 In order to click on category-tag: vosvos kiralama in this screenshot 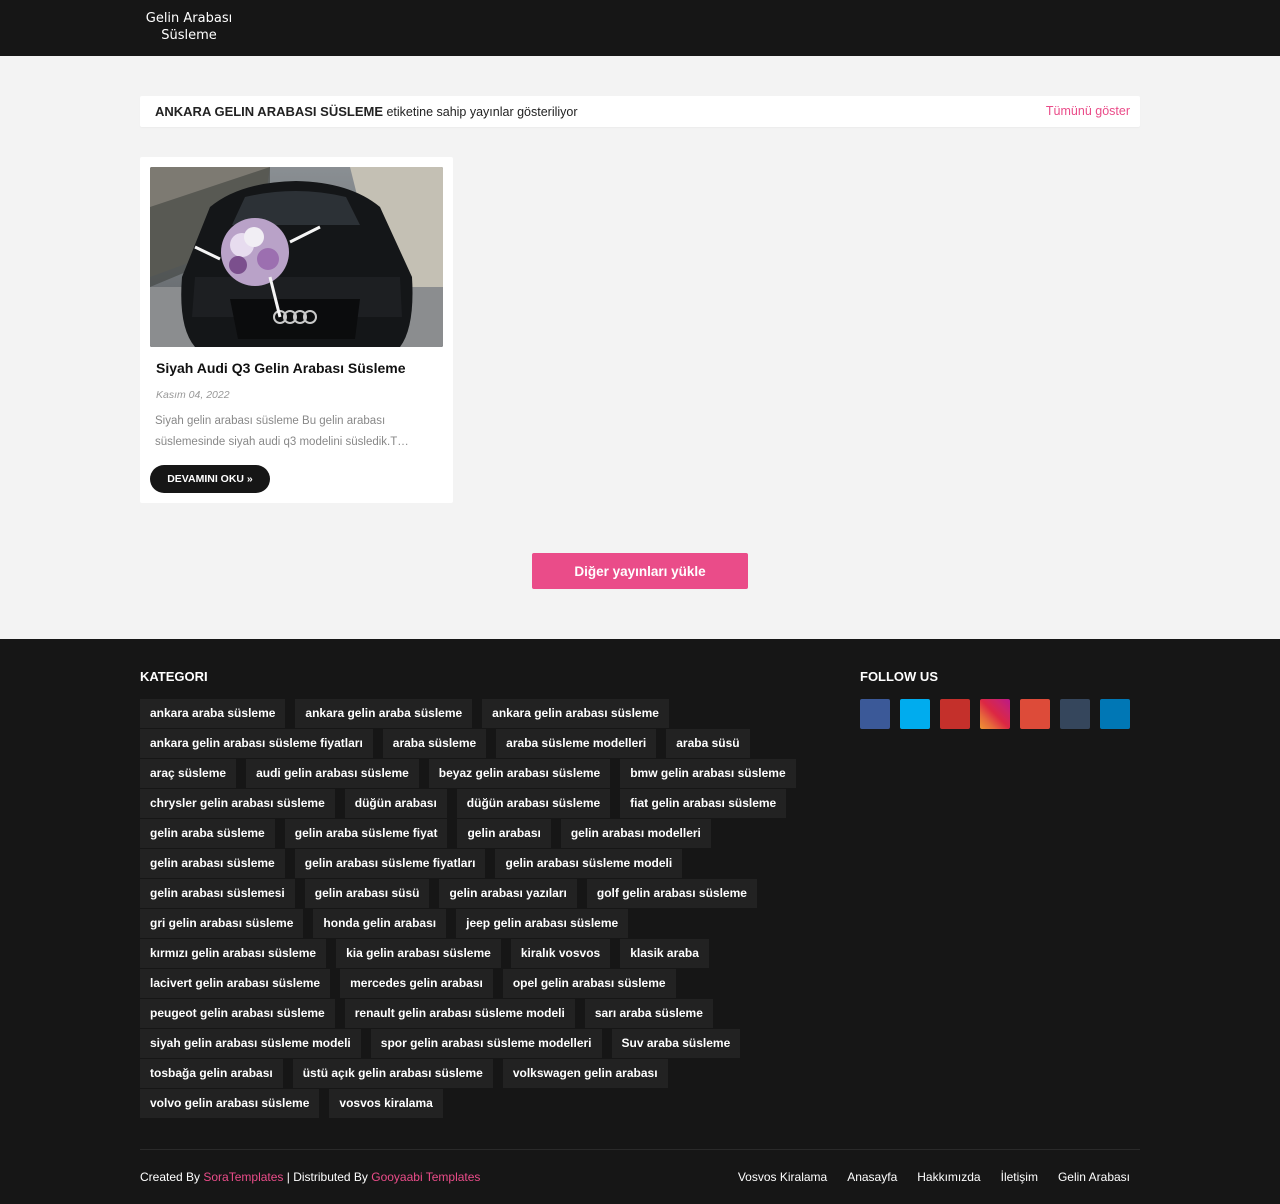, I will do `click(386, 1103)`.